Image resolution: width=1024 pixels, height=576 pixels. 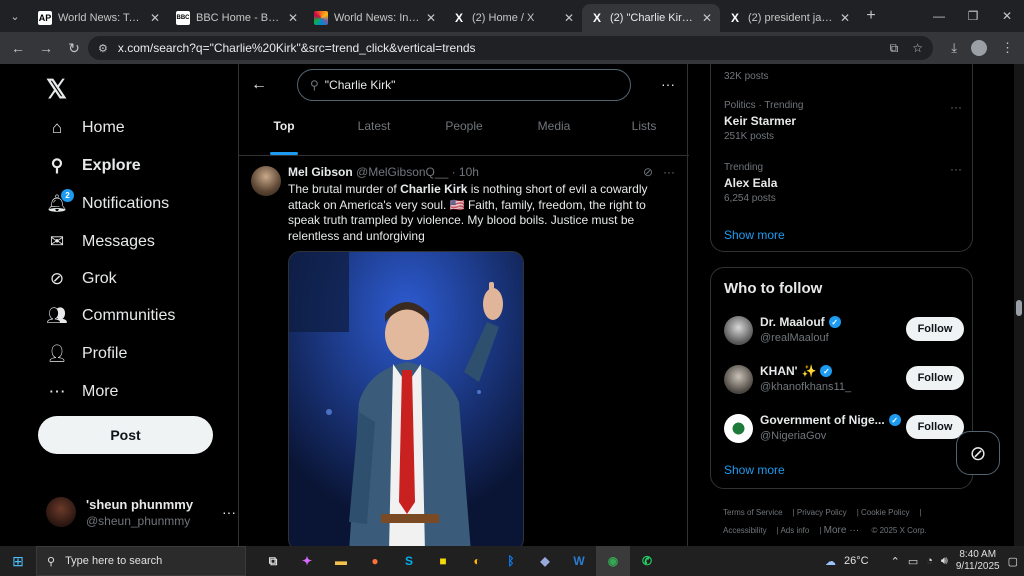 What do you see at coordinates (82, 392) in the screenshot?
I see `nav-item-more: ⋯ More` at bounding box center [82, 392].